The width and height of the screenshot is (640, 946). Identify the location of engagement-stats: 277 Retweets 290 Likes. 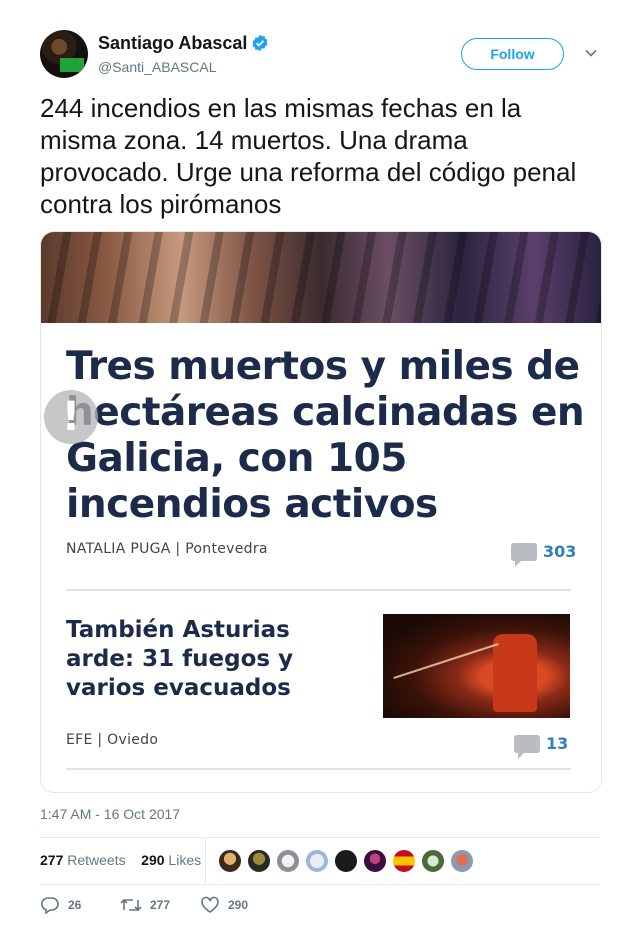
(120, 860).